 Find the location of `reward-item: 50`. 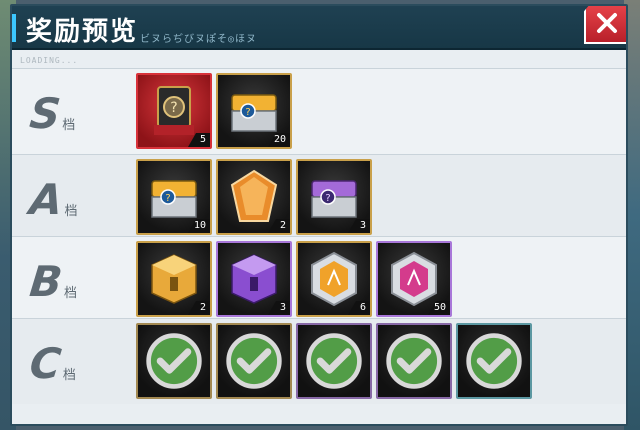

reward-item: 50 is located at coordinates (414, 279).